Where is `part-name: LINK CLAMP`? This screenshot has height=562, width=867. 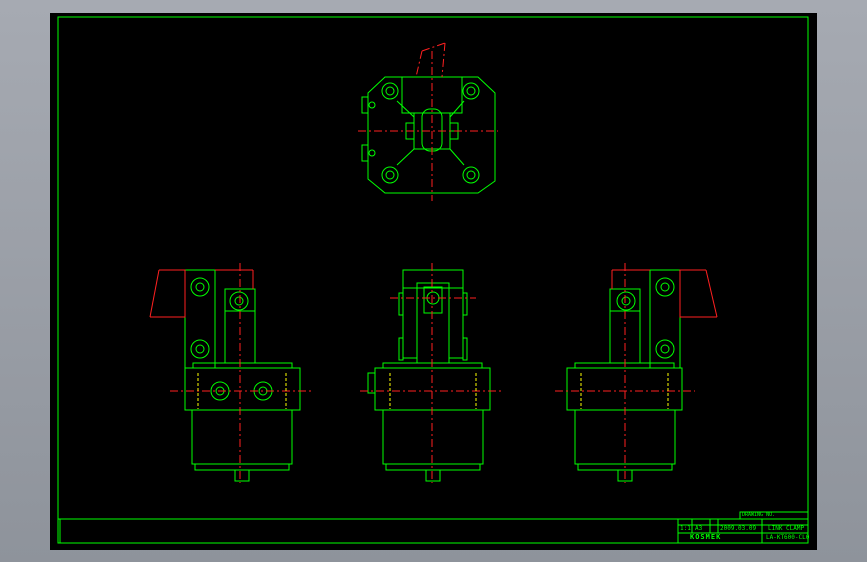 part-name: LINK CLAMP is located at coordinates (786, 528).